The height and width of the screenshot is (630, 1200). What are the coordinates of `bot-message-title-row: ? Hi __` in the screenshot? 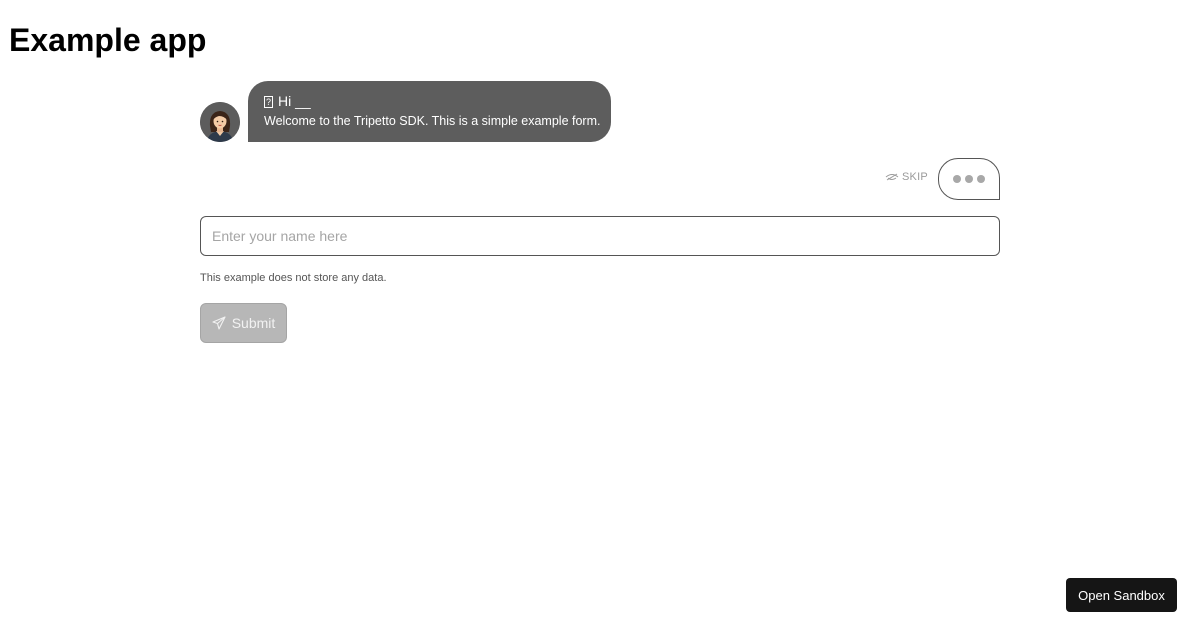 It's located at (429, 101).